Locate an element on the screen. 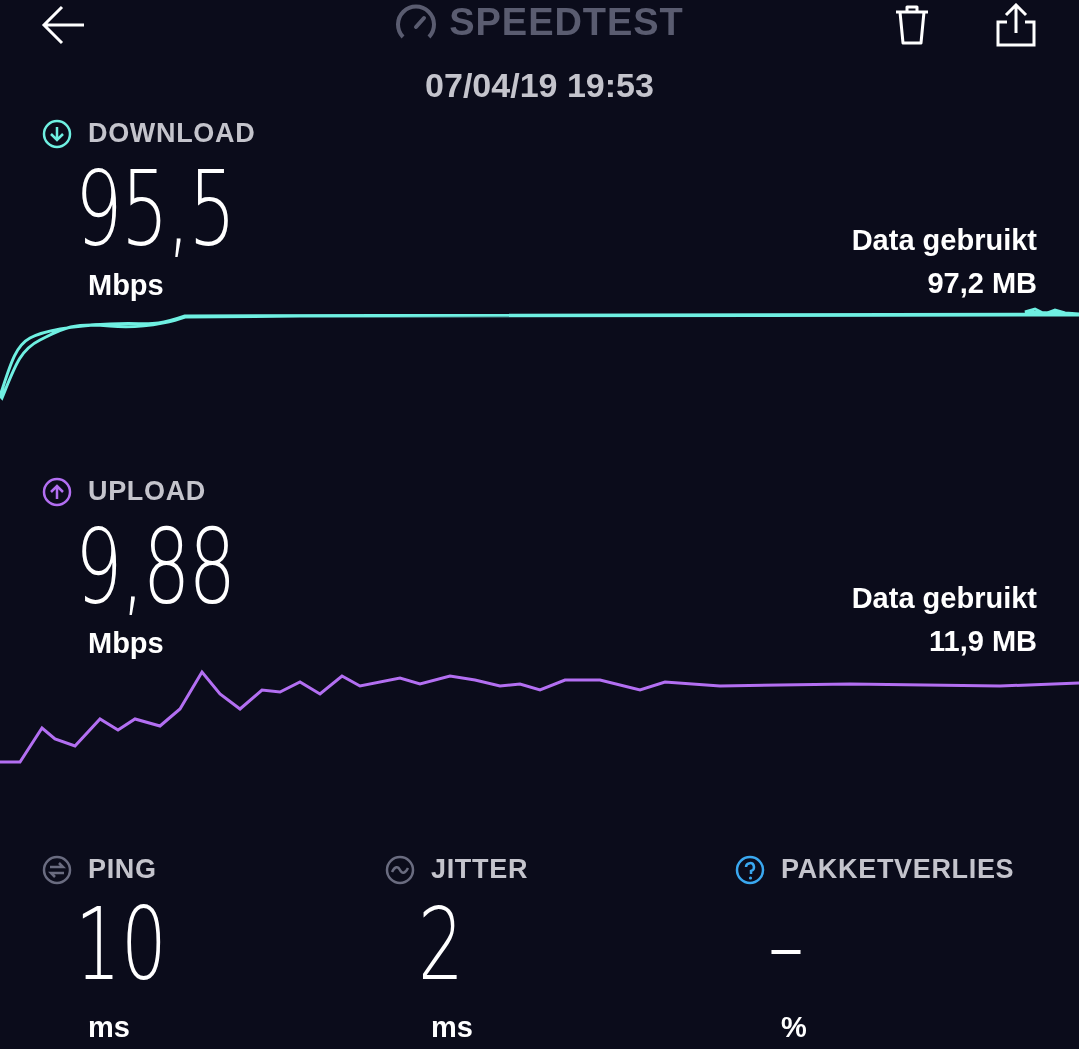 Image resolution: width=1079 pixels, height=1049 pixels. result-label: DOWNLOAD is located at coordinates (172, 134).